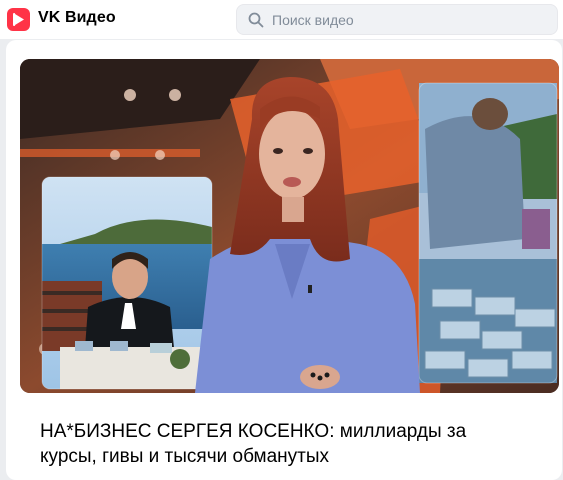 This screenshot has height=480, width=563. What do you see at coordinates (18, 19) in the screenshot?
I see `vk-video-play-icon` at bounding box center [18, 19].